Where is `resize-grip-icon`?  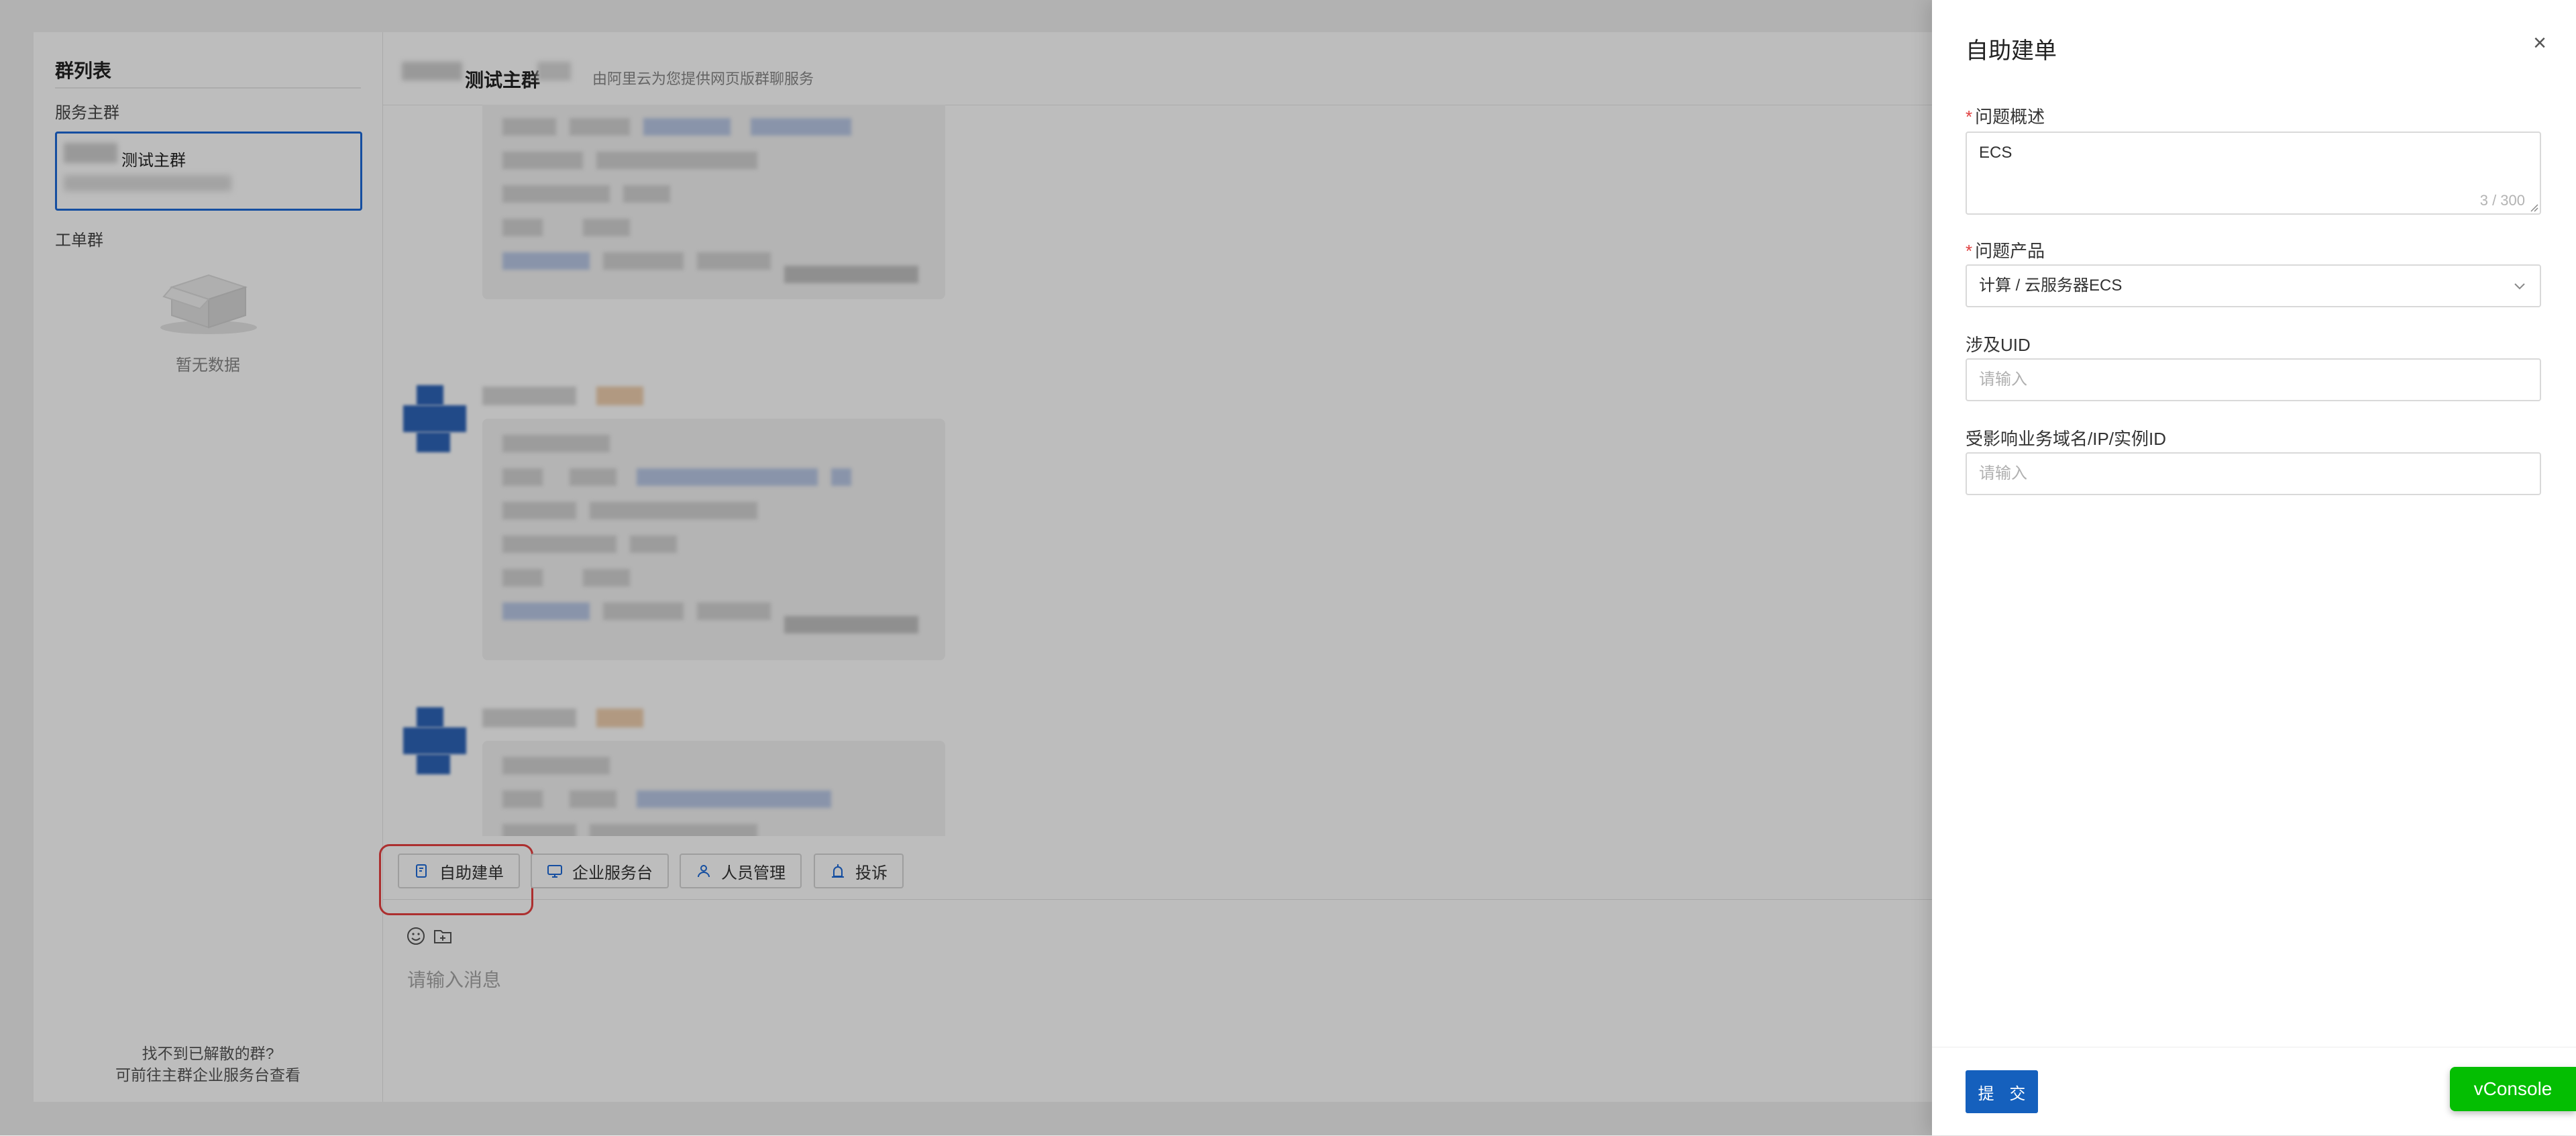 resize-grip-icon is located at coordinates (2533, 207).